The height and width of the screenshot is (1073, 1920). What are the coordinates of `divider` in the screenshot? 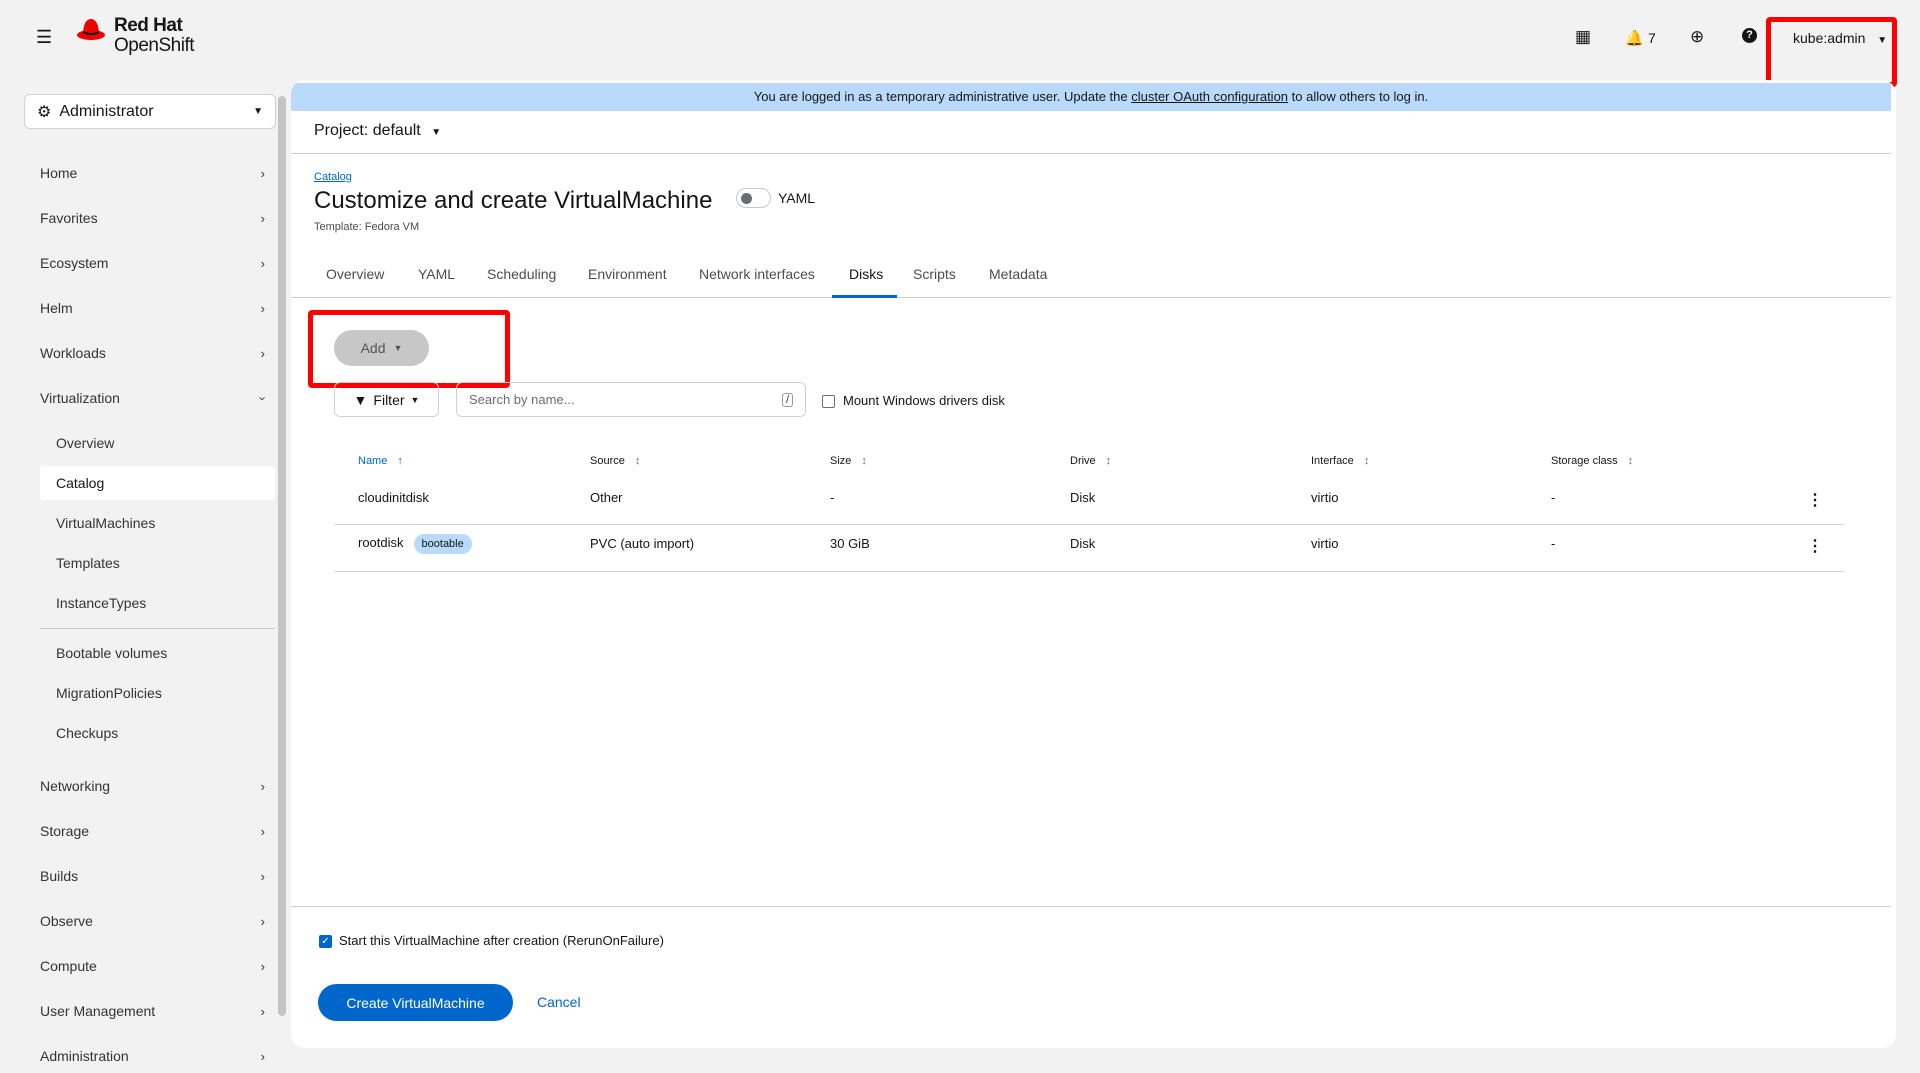 It's located at (1091, 153).